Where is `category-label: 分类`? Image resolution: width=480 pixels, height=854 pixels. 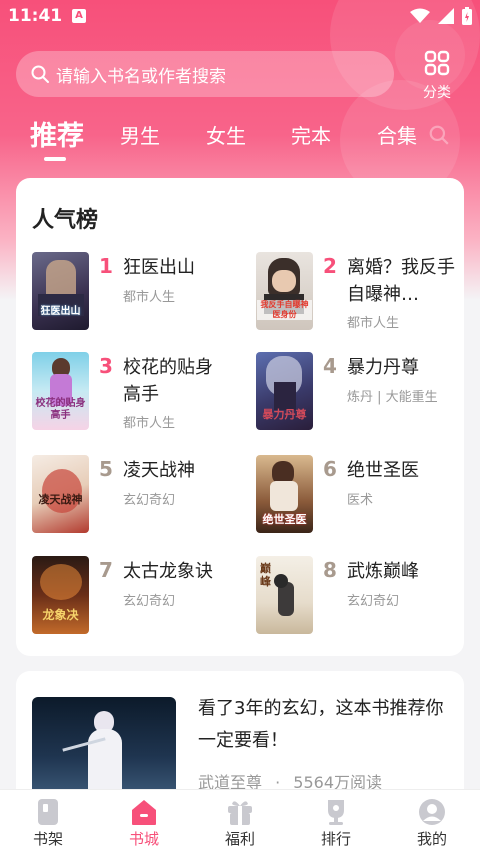
category-label: 分类 is located at coordinates (437, 93).